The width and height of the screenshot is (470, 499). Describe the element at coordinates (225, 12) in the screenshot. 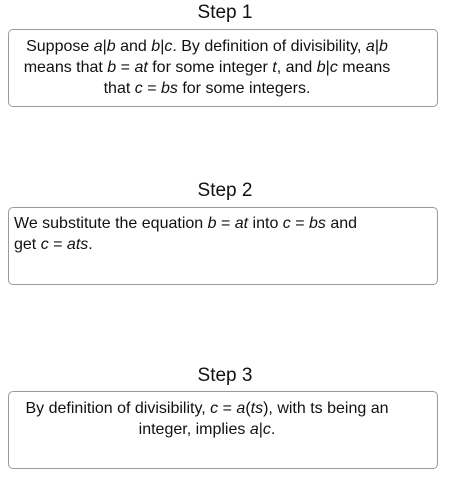

I see `step-1-title: Step 1` at that location.